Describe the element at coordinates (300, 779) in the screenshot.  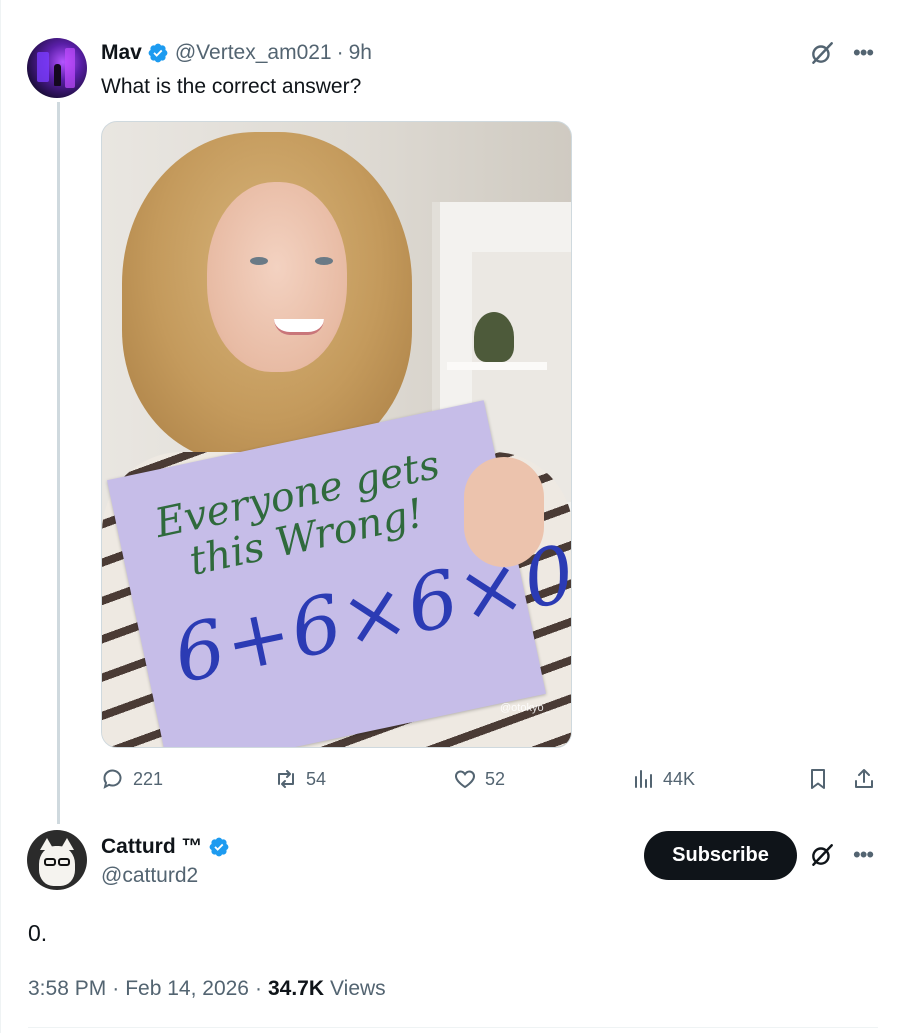
I see `repost-button: 54` at that location.